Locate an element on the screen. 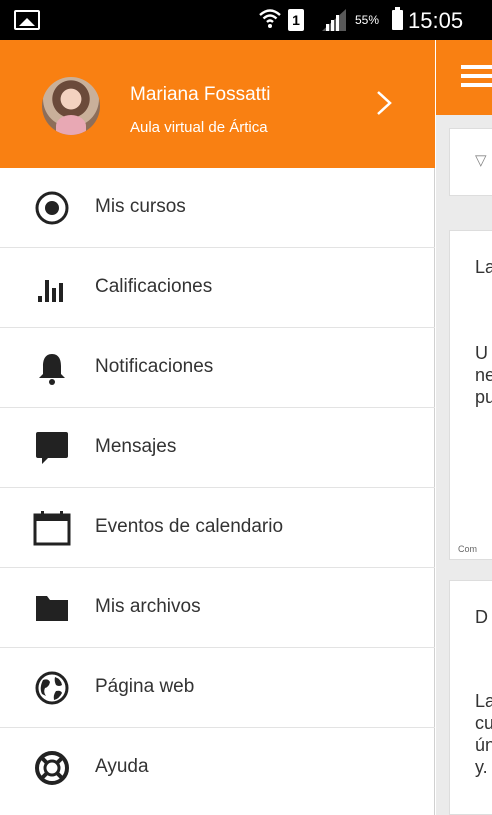 The height and width of the screenshot is (815, 492). course-card-title: La is located at coordinates (483, 267).